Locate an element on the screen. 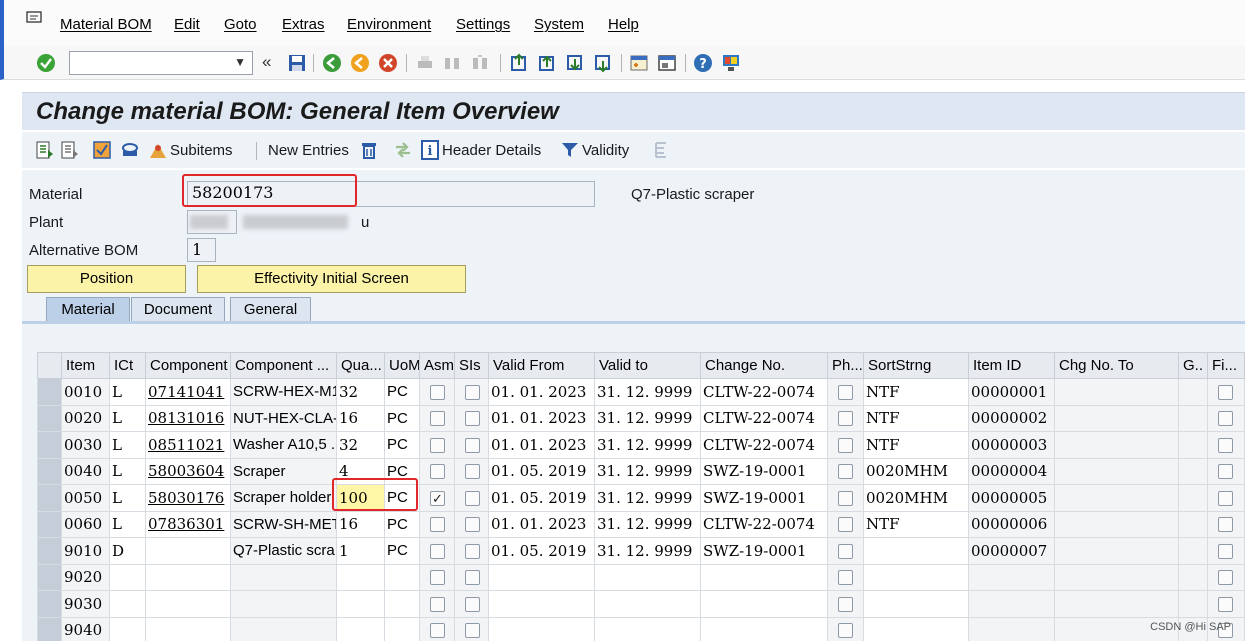 The width and height of the screenshot is (1245, 641). item-number-cell: 0050 is located at coordinates (85, 498).